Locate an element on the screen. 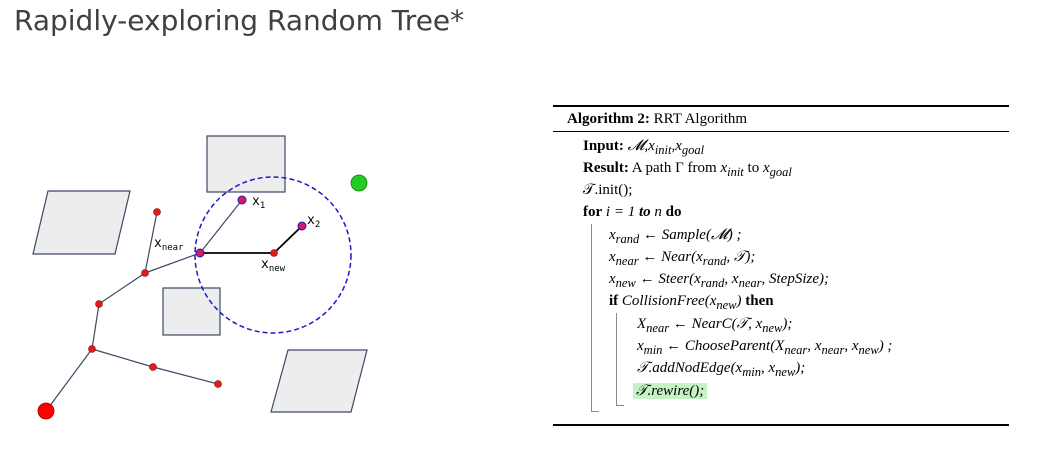 The width and height of the screenshot is (1039, 457). algo-line-near: xnear ← Near(xrand, 𝒯); is located at coordinates (682, 258).